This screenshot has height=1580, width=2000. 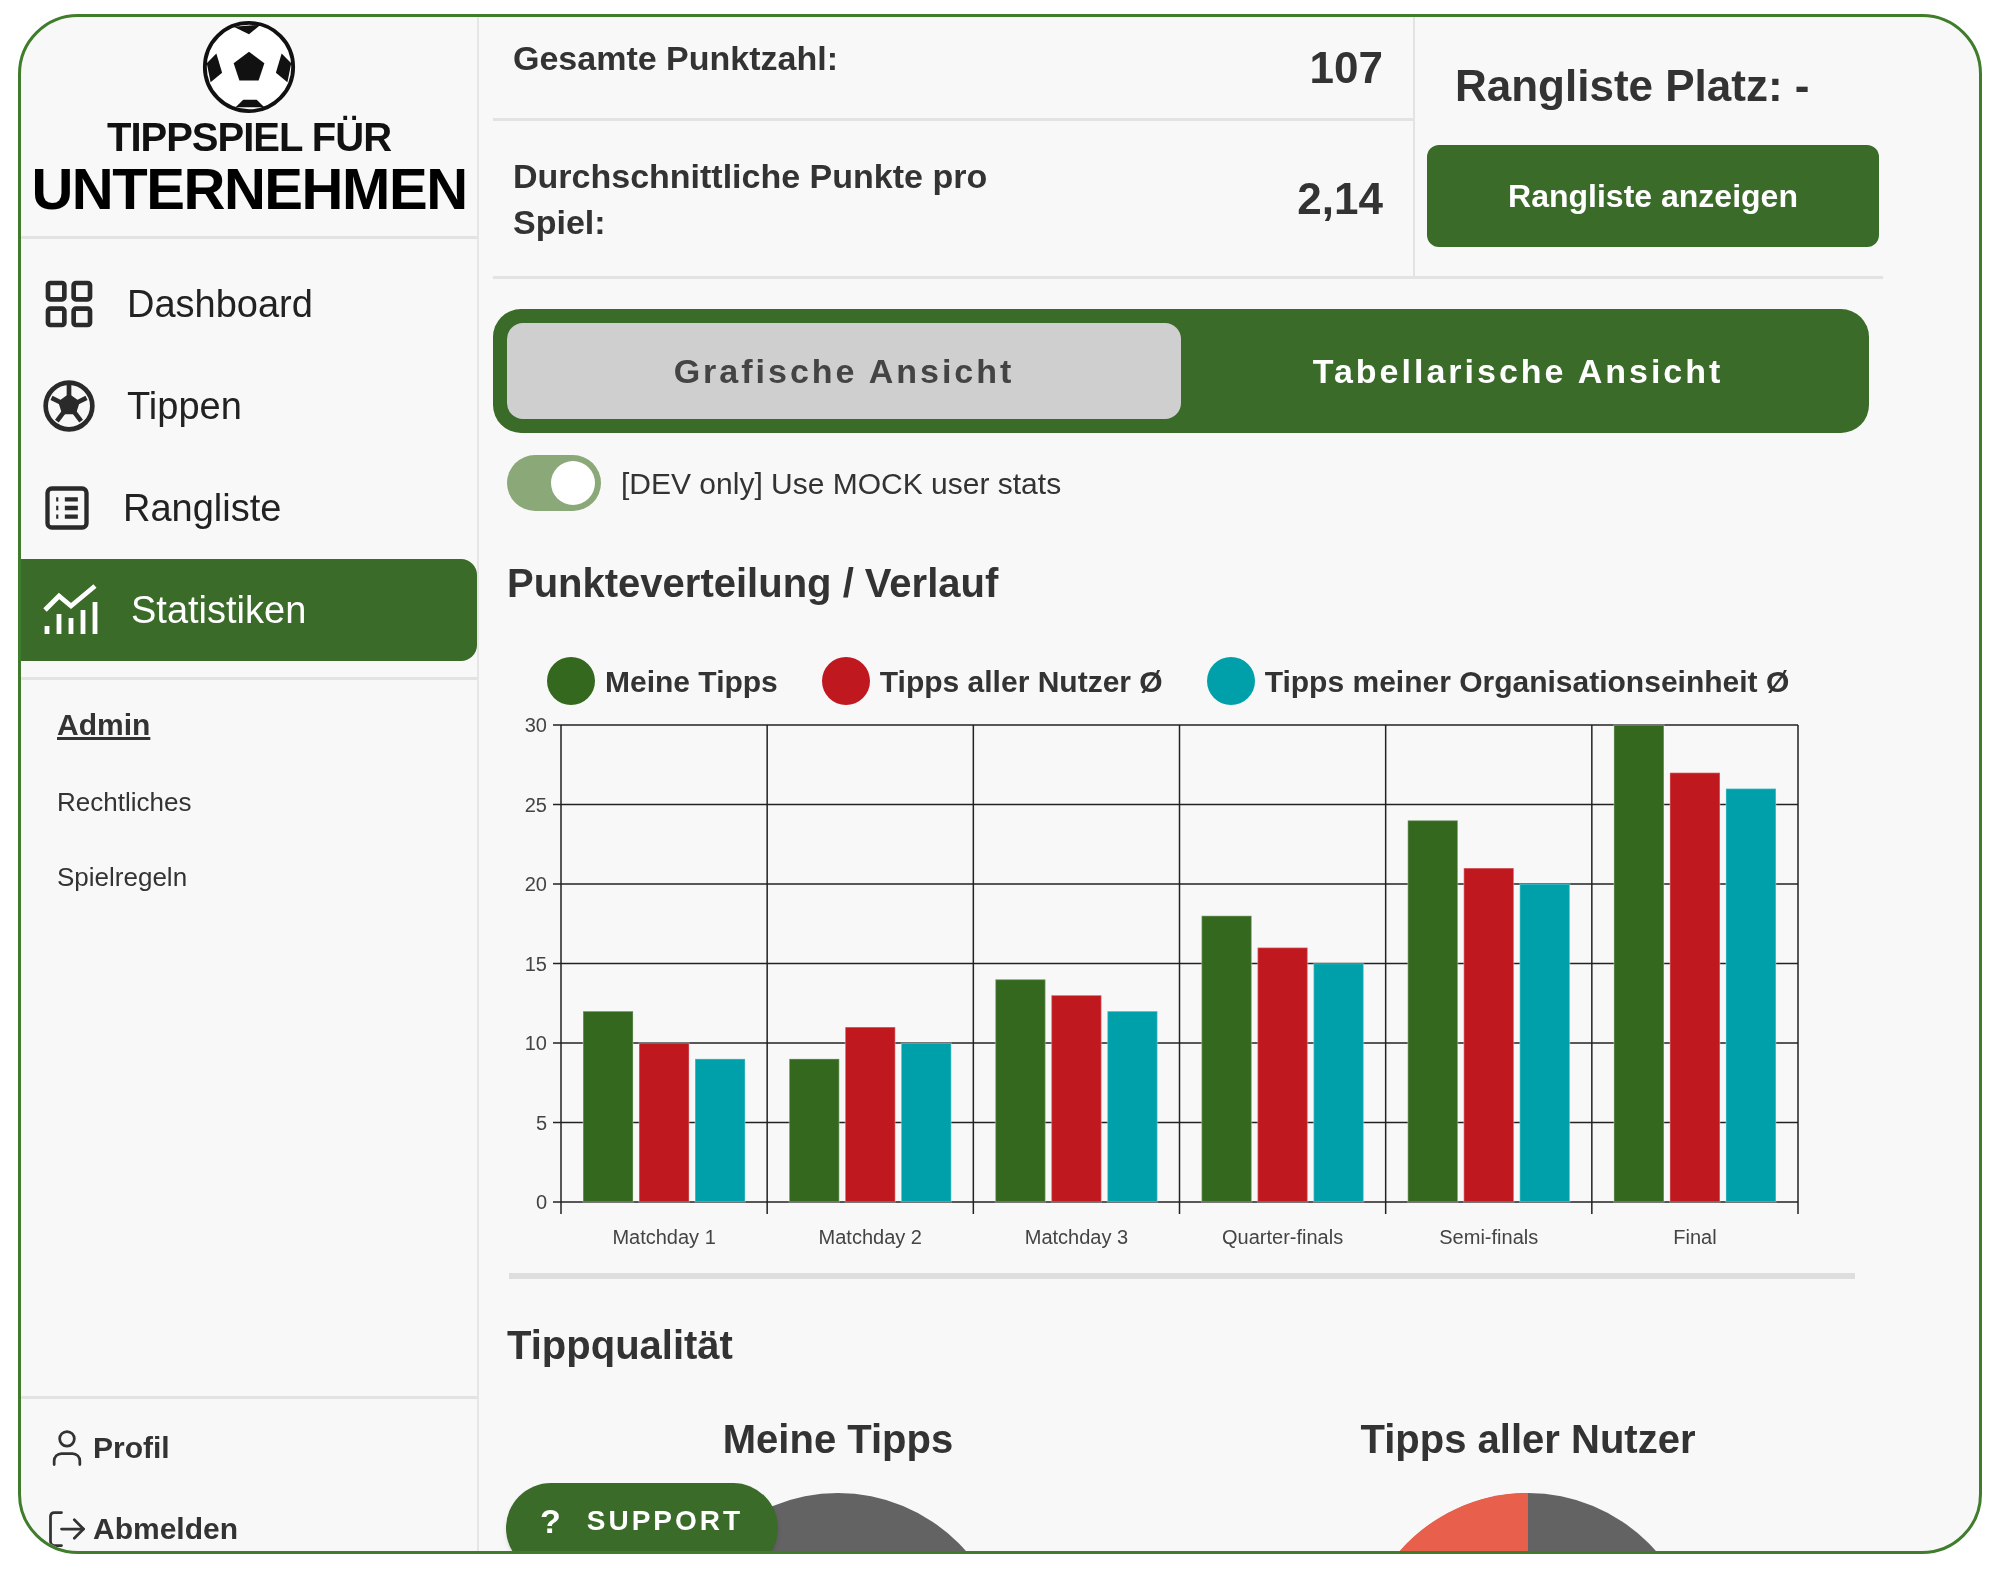 I want to click on pie-title: Meine Tipps, so click(x=838, y=1439).